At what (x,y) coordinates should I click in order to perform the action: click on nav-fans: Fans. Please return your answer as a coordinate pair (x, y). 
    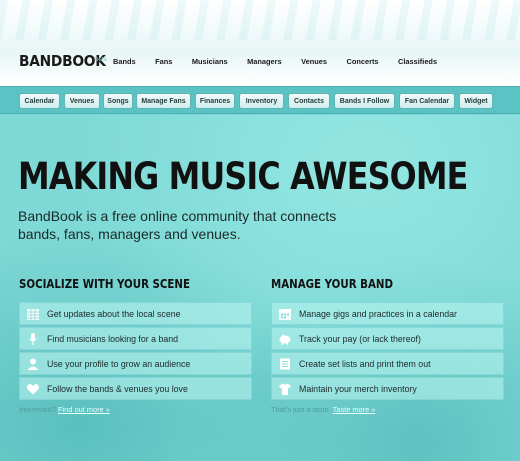
    Looking at the image, I should click on (163, 61).